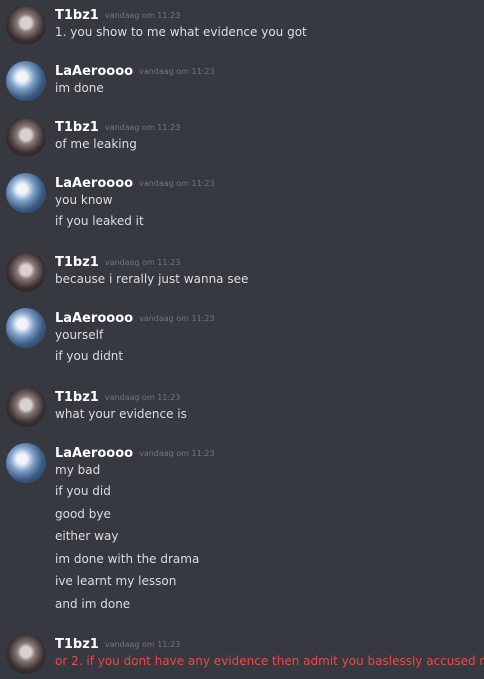 This screenshot has height=679, width=484. What do you see at coordinates (89, 356) in the screenshot?
I see `message-text: if you didnt` at bounding box center [89, 356].